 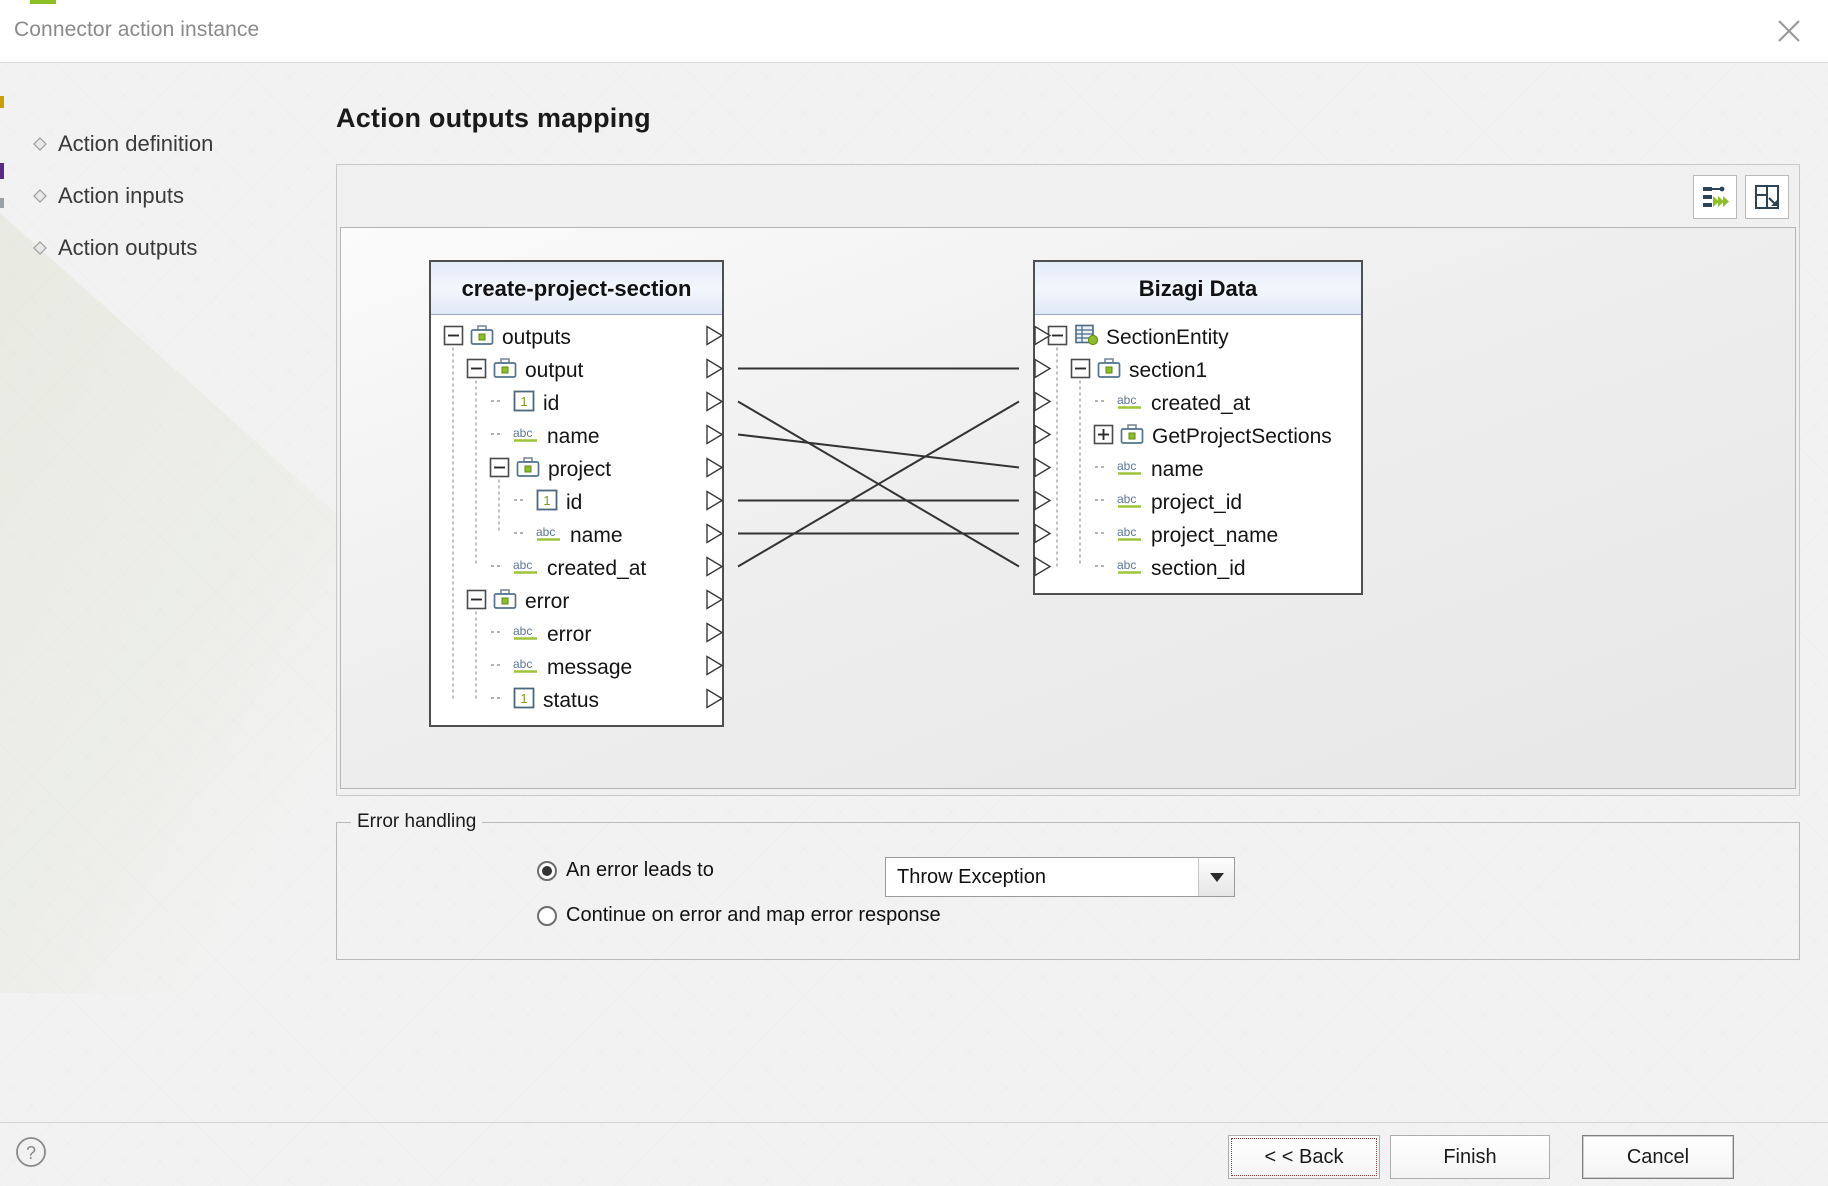 I want to click on error-action-select: Throw Exception, so click(x=1060, y=877).